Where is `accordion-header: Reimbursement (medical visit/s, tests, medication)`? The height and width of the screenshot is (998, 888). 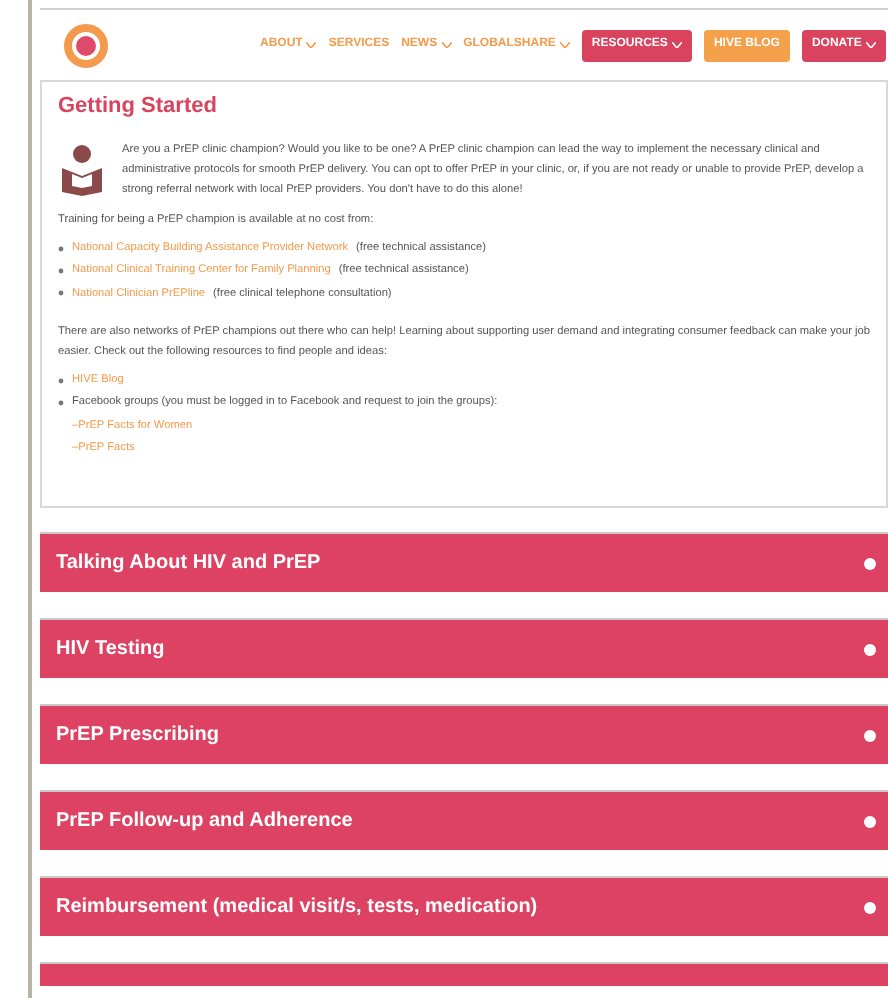
accordion-header: Reimbursement (medical visit/s, tests, medication) is located at coordinates (464, 906).